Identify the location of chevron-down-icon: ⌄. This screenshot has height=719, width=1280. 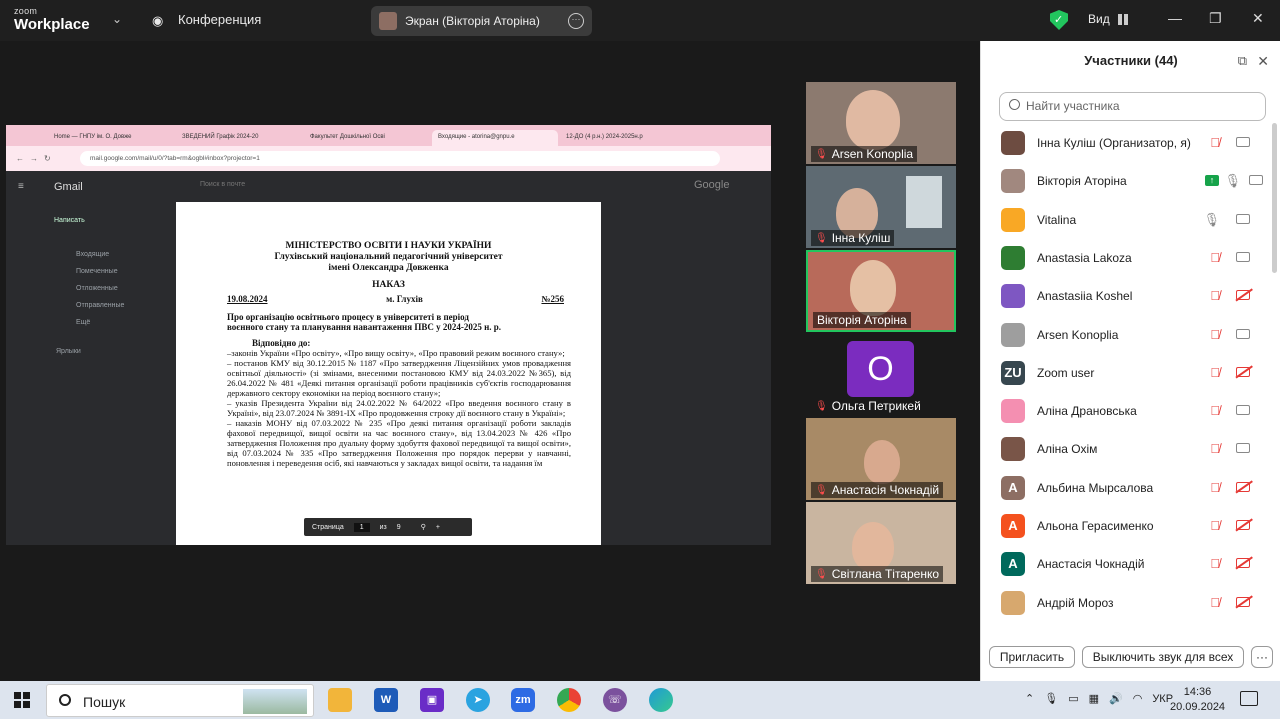
(117, 19).